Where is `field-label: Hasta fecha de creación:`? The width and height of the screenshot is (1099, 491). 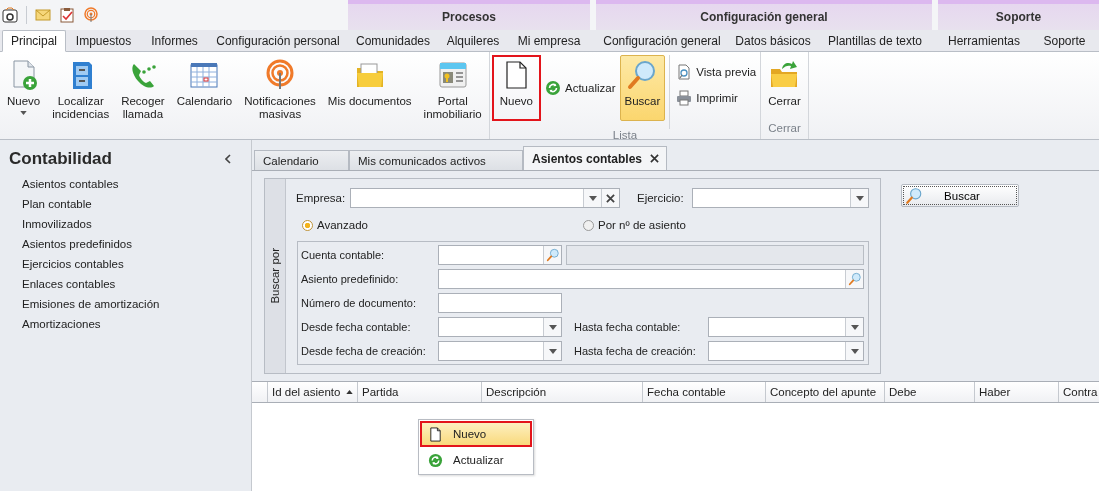
field-label: Hasta fecha de creación: is located at coordinates (635, 351).